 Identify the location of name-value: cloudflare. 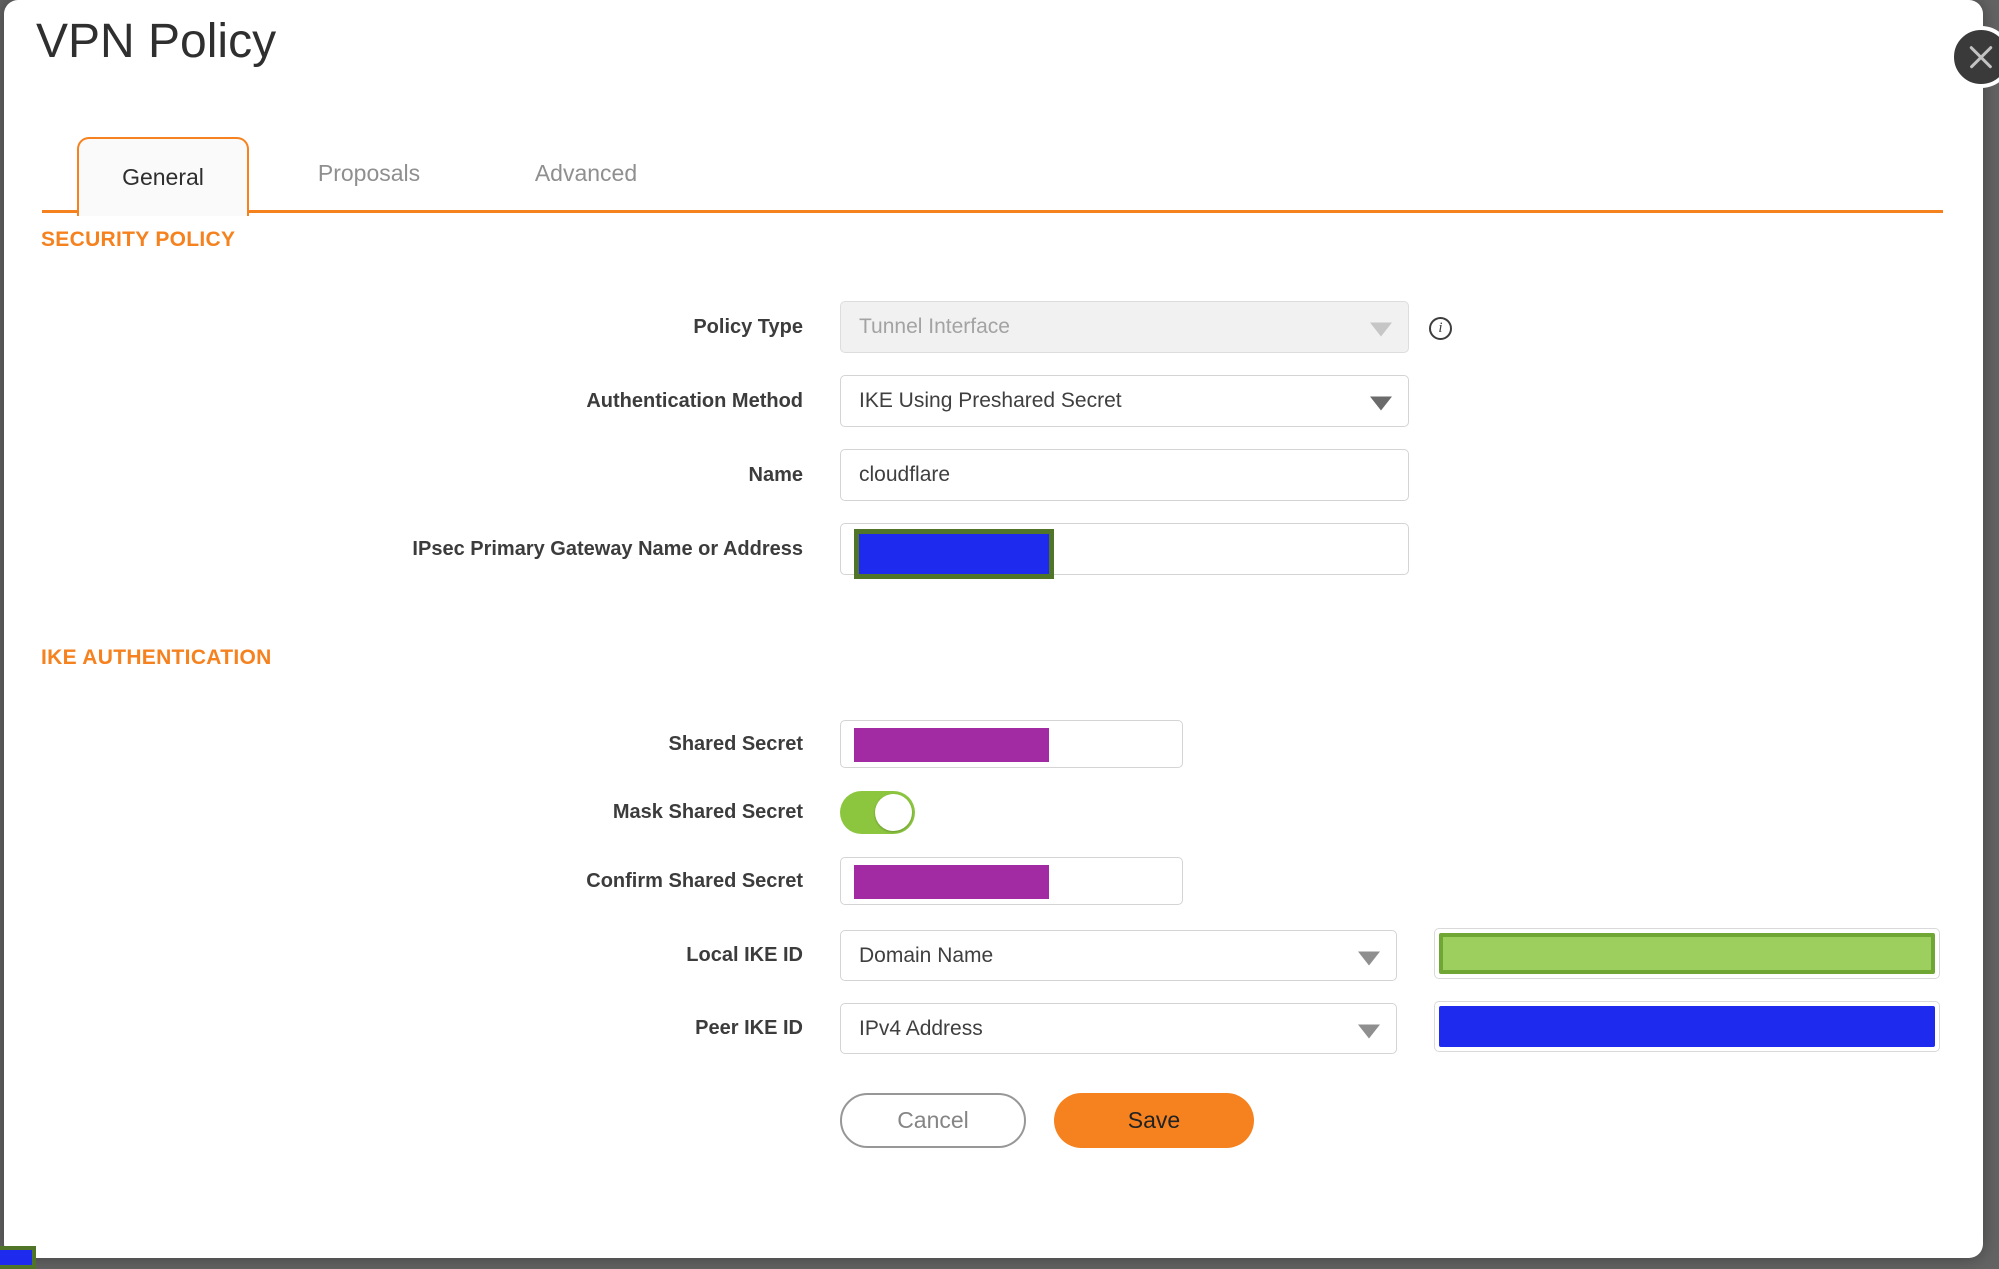
(905, 474).